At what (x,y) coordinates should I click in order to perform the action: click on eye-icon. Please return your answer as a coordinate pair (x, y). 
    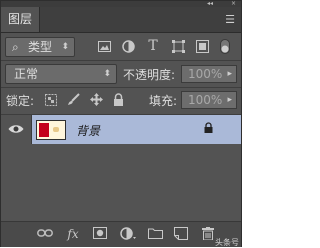
    Looking at the image, I should click on (16, 129).